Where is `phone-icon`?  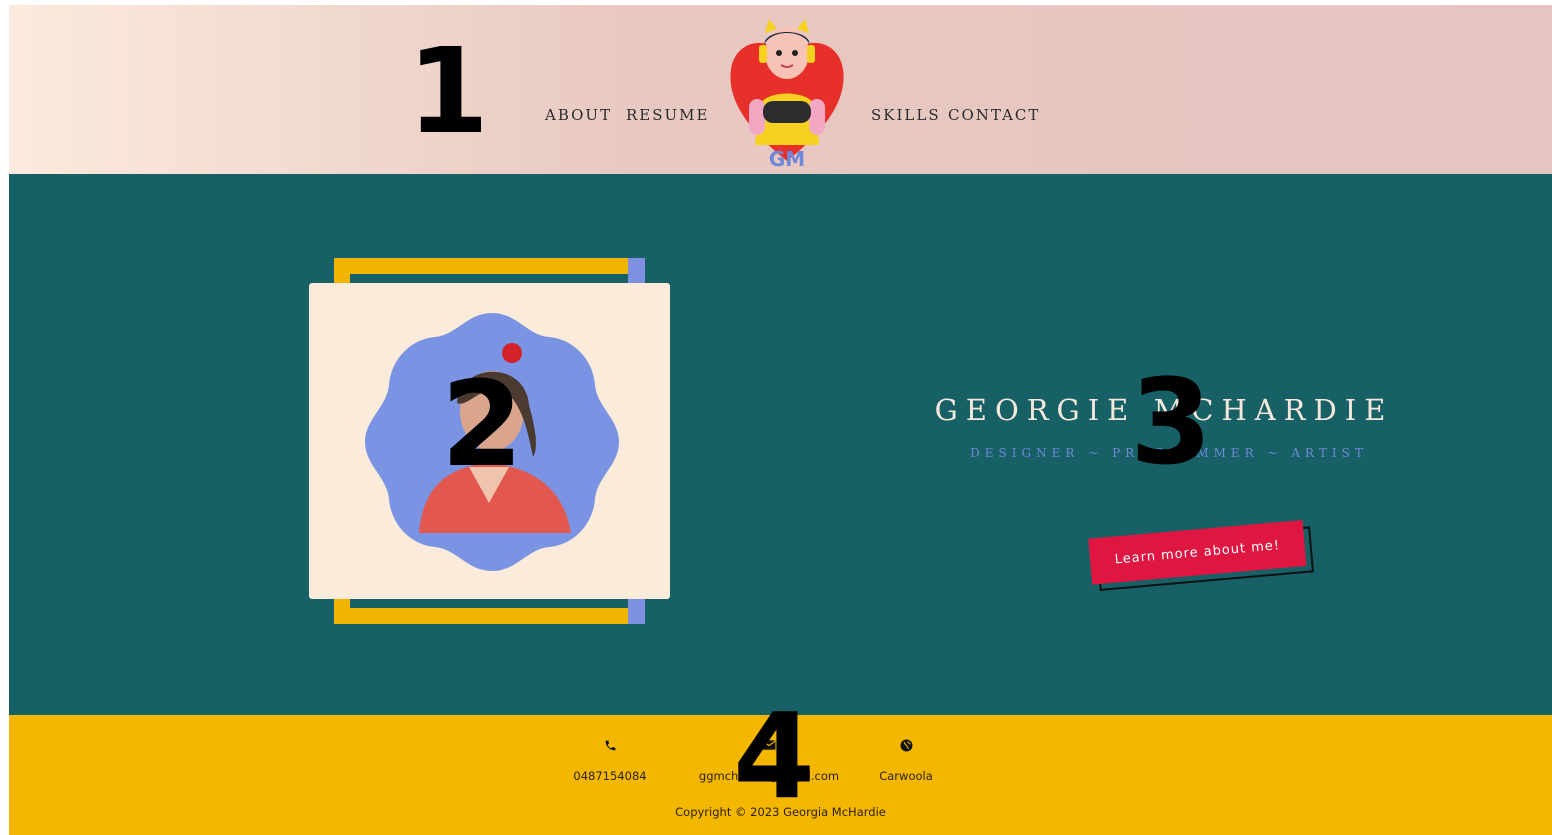
phone-icon is located at coordinates (610, 748).